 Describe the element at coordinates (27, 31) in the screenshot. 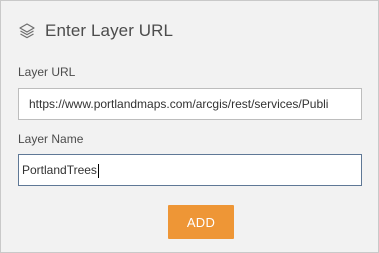

I see `layers-icon` at that location.